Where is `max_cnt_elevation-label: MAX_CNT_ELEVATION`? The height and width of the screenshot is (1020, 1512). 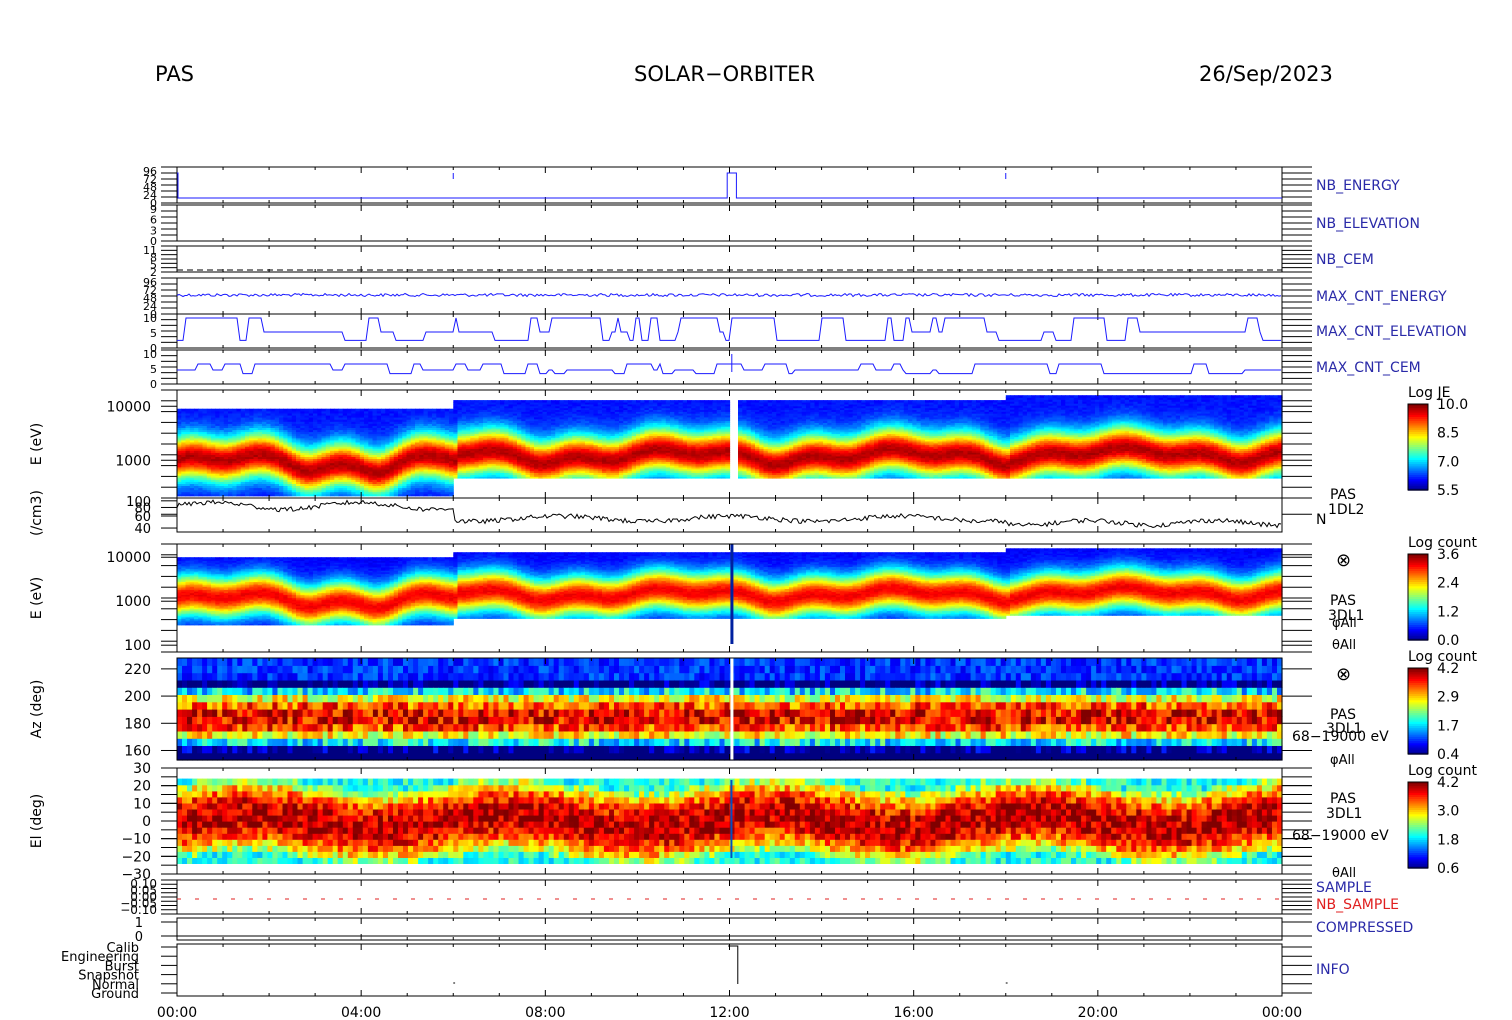
max_cnt_elevation-label: MAX_CNT_ELEVATION is located at coordinates (1391, 332).